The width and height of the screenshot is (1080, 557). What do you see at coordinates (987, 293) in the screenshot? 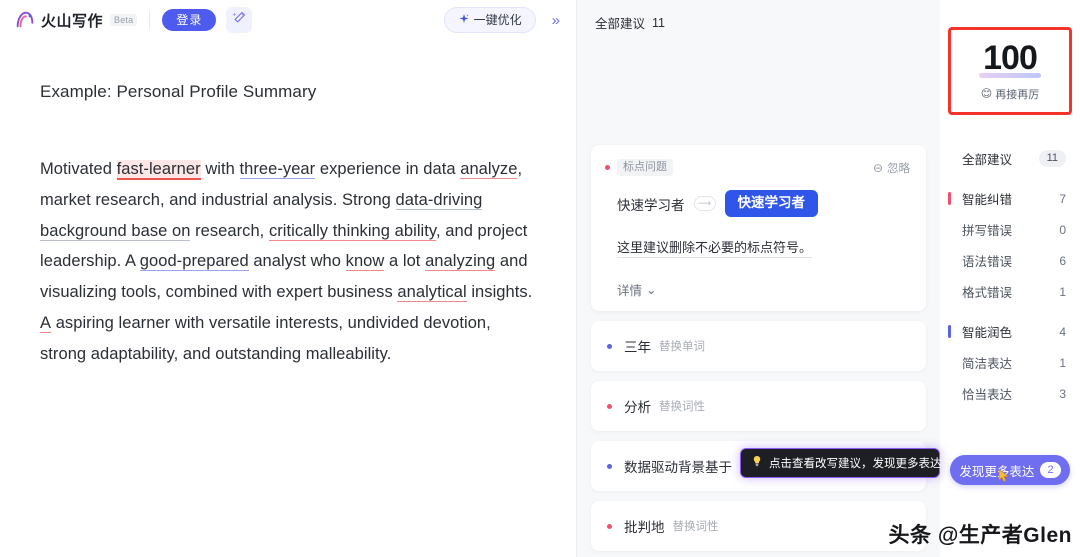
I see `category-label: 格式错误` at bounding box center [987, 293].